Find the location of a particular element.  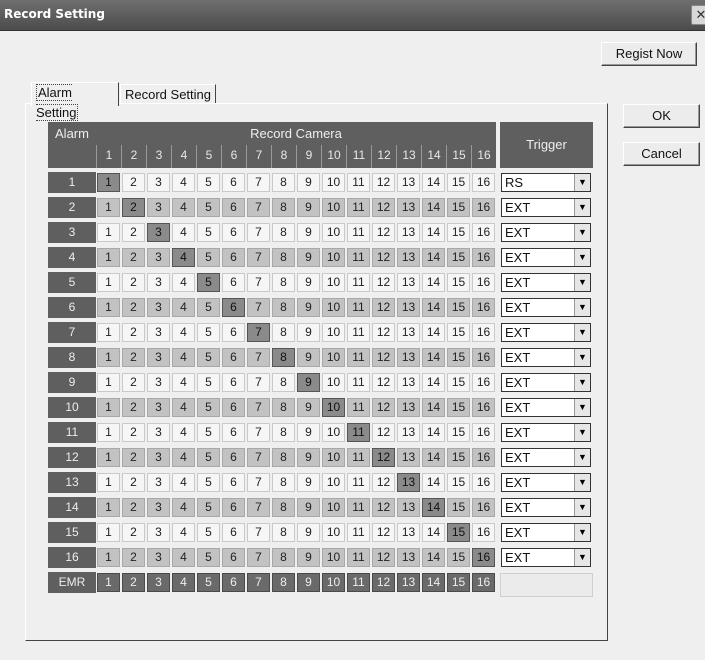

emr-camera-cell: 1 is located at coordinates (108, 582).